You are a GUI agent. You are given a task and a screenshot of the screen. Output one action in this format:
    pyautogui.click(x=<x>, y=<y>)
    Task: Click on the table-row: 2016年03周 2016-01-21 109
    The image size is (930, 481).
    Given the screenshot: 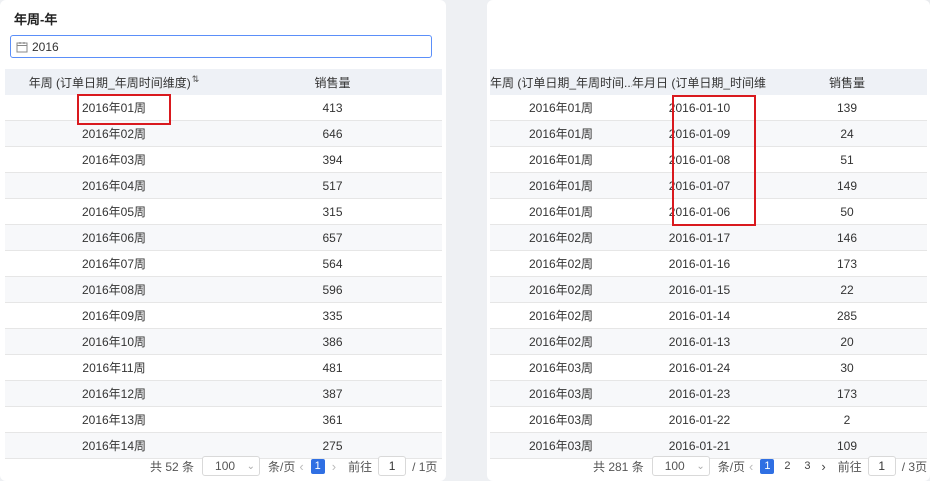 What is the action you would take?
    pyautogui.click(x=708, y=445)
    